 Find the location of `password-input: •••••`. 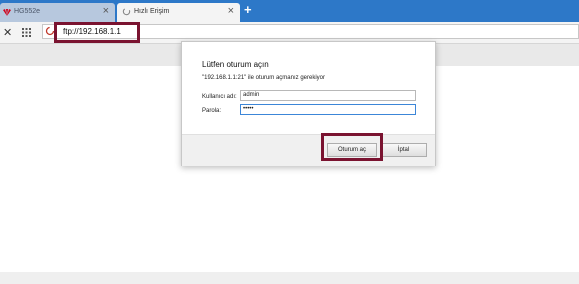

password-input: ••••• is located at coordinates (328, 109).